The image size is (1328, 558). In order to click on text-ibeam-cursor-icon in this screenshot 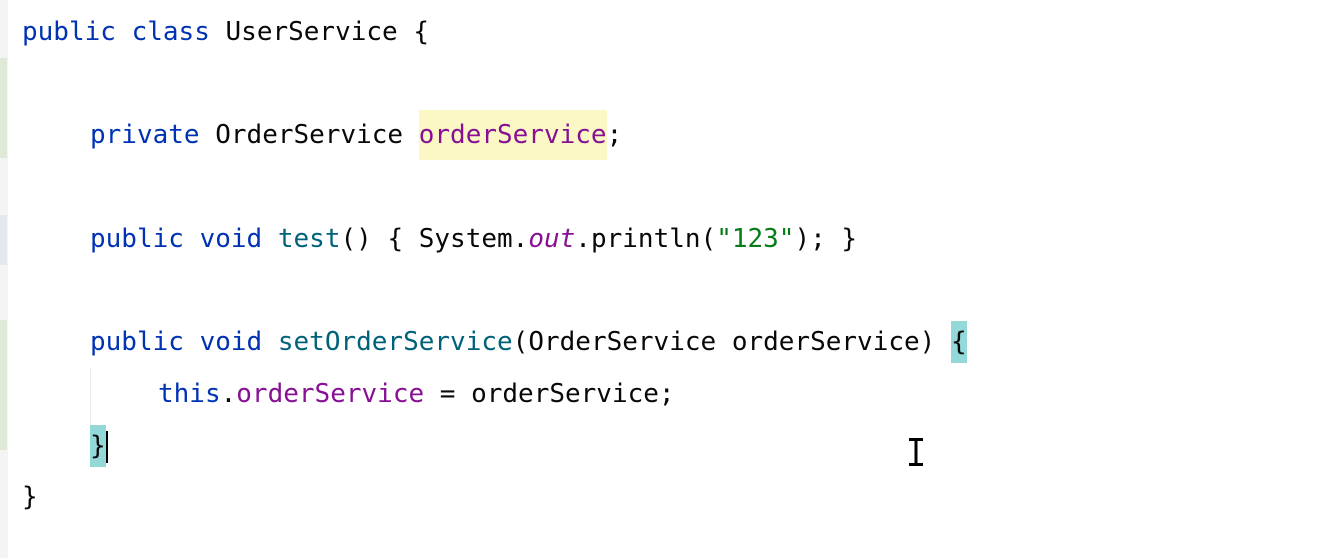, I will do `click(916, 452)`.